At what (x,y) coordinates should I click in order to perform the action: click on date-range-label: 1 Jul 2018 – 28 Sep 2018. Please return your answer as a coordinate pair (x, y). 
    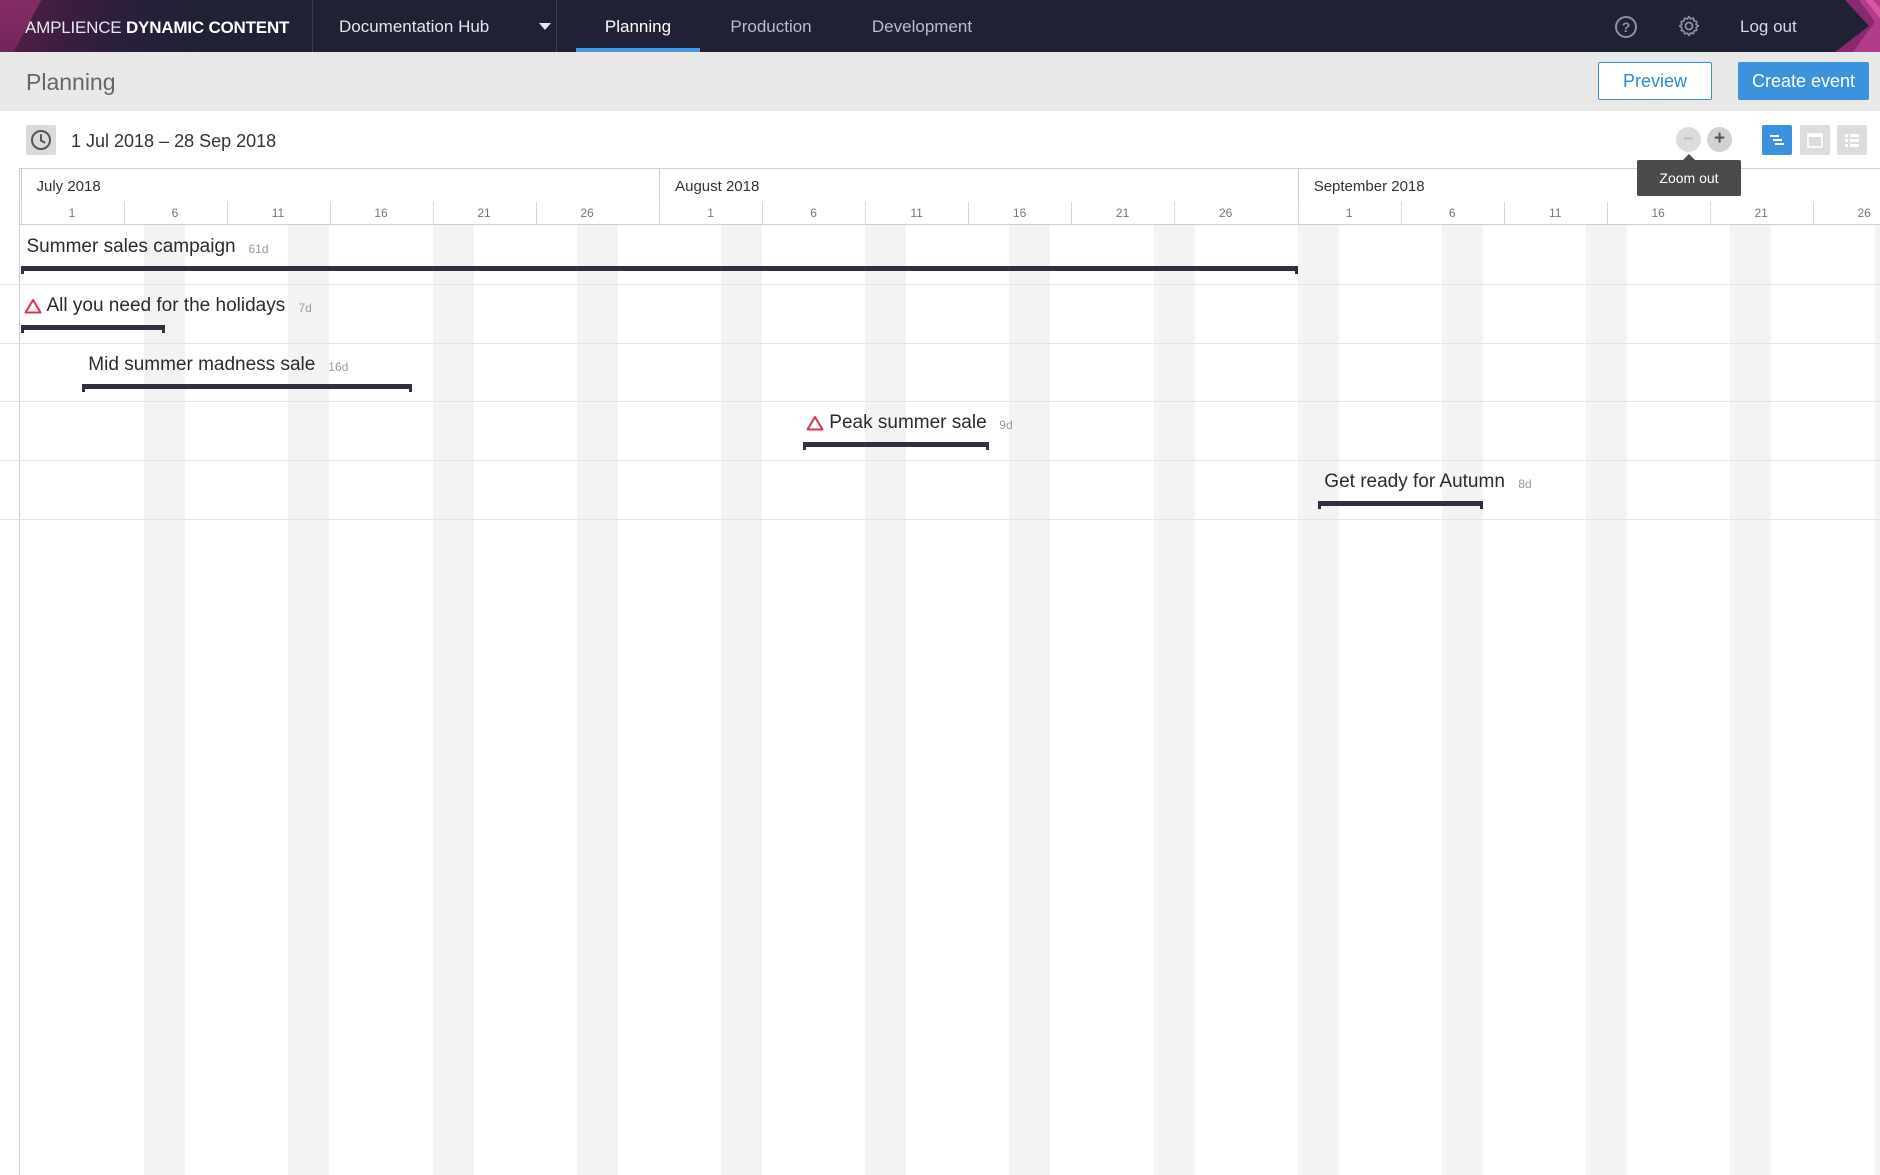
    Looking at the image, I should click on (174, 141).